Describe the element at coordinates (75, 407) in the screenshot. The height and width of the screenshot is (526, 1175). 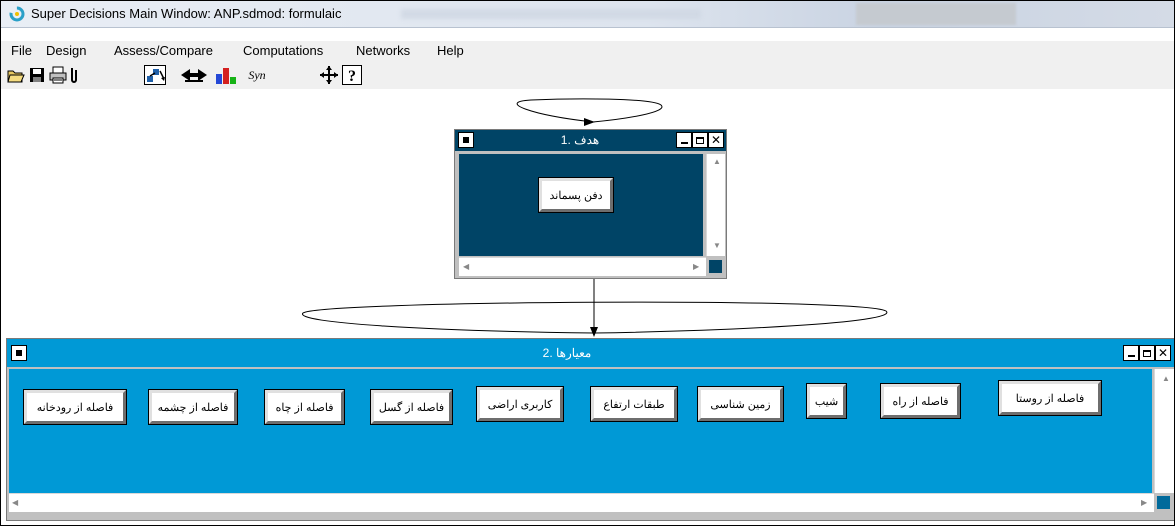
I see `node-distance-from-river: فاصله از رودخانه` at that location.